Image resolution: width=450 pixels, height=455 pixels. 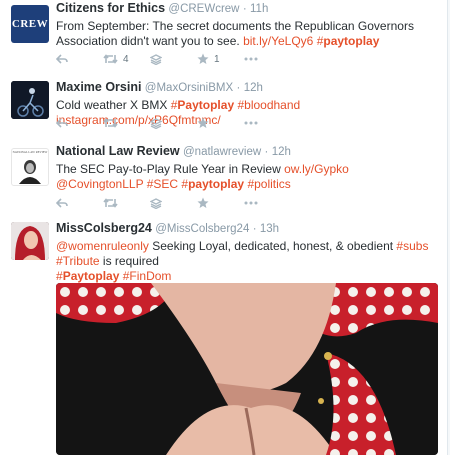 I want to click on hashtag-politics: #politics, so click(x=268, y=184).